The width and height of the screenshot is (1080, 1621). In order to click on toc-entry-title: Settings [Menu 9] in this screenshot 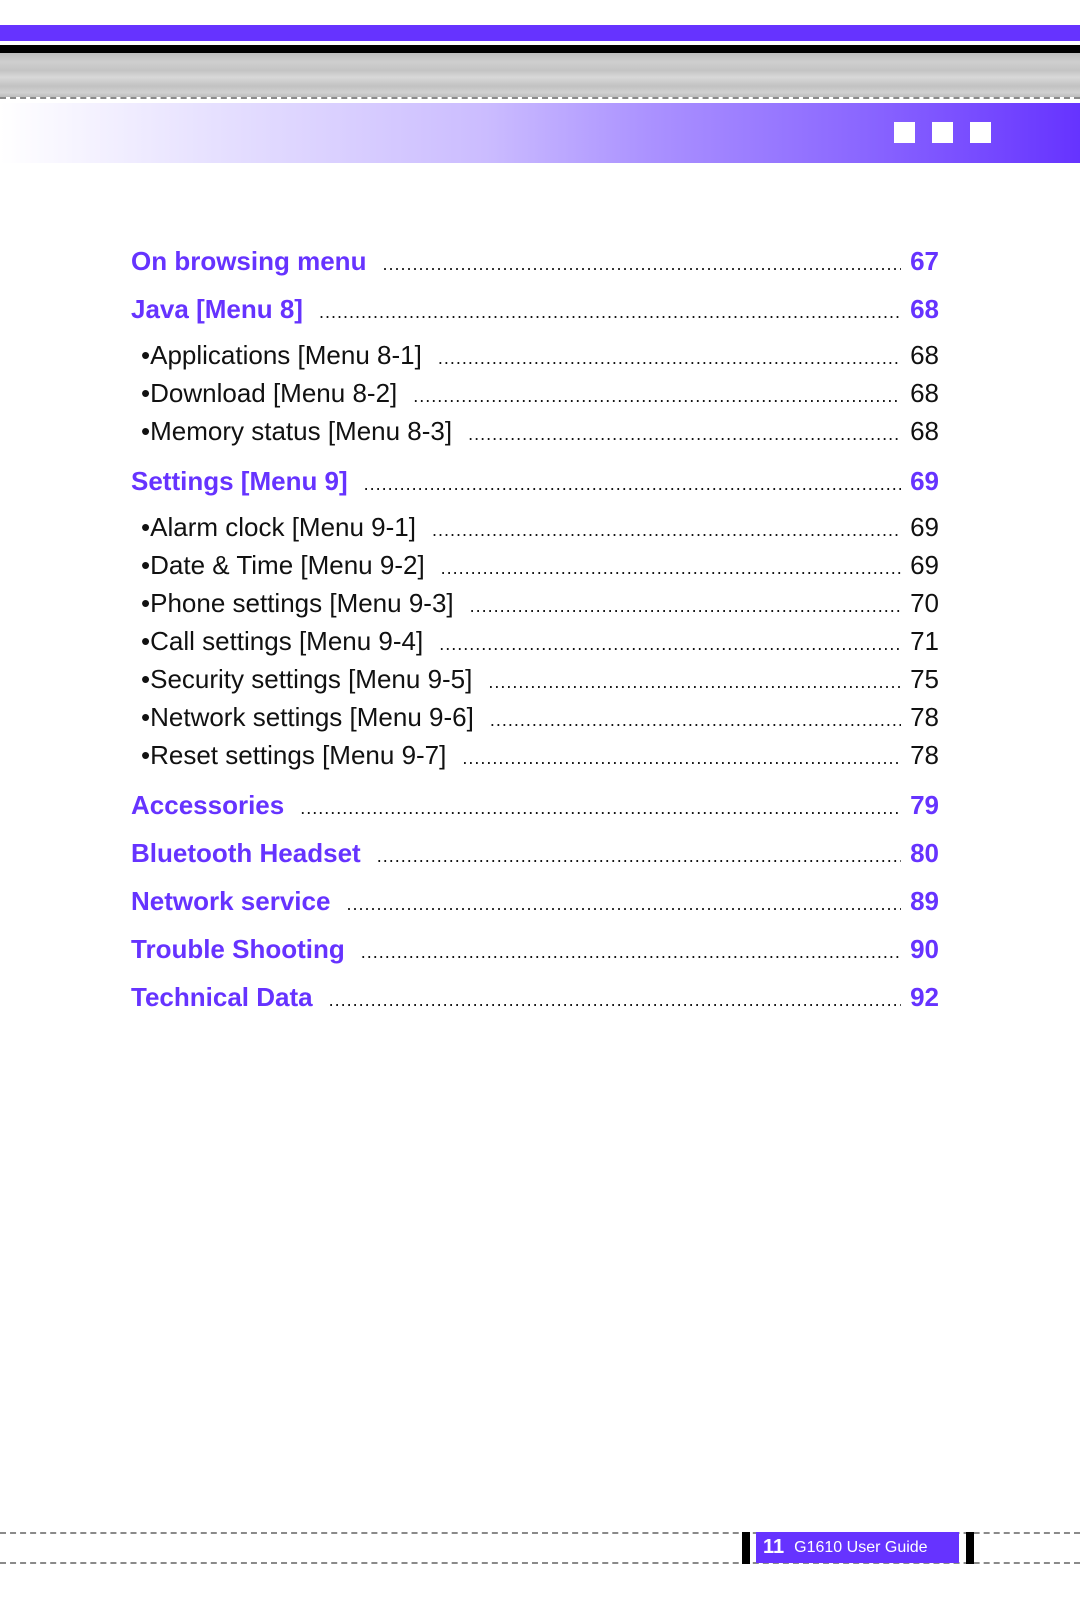, I will do `click(239, 481)`.